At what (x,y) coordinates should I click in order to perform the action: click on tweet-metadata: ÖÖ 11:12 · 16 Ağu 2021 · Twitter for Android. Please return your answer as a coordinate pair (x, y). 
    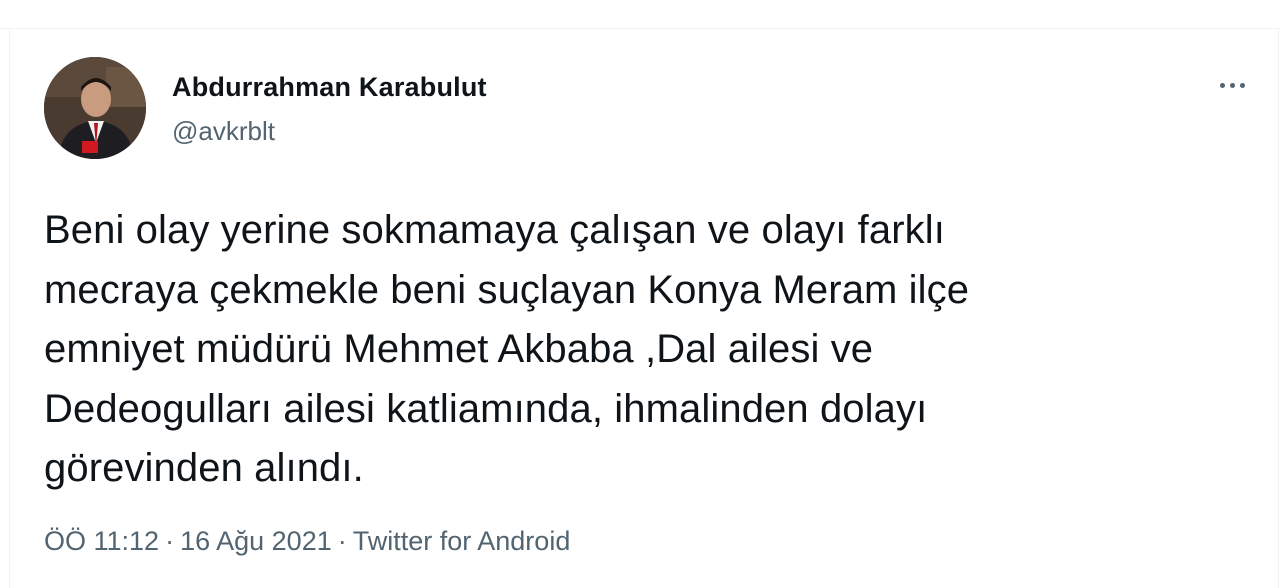
    Looking at the image, I should click on (307, 541).